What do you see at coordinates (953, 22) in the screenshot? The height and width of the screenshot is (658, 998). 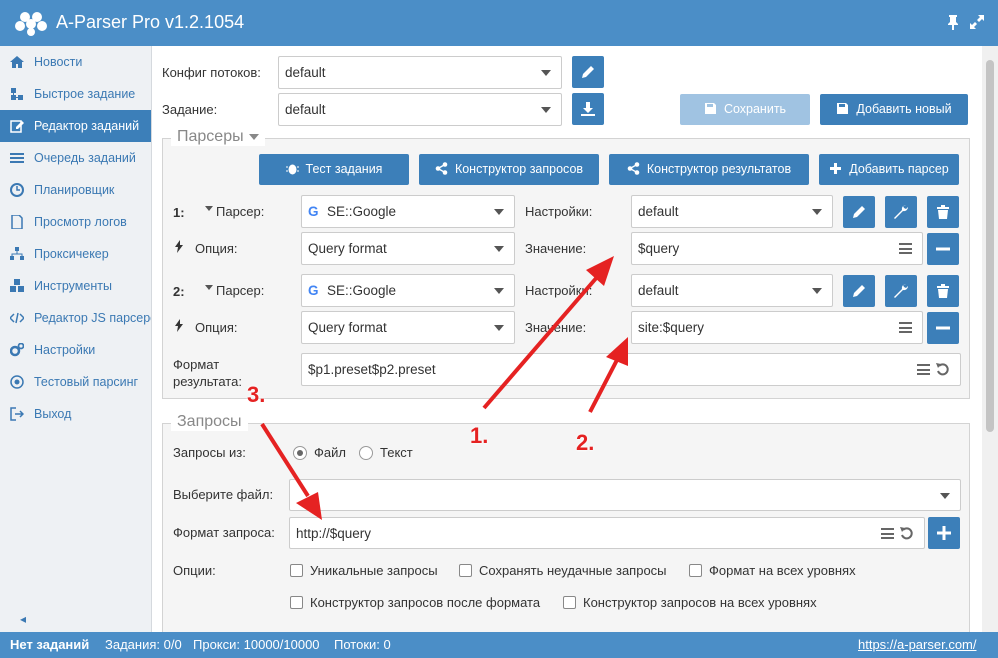 I see `pin-icon` at bounding box center [953, 22].